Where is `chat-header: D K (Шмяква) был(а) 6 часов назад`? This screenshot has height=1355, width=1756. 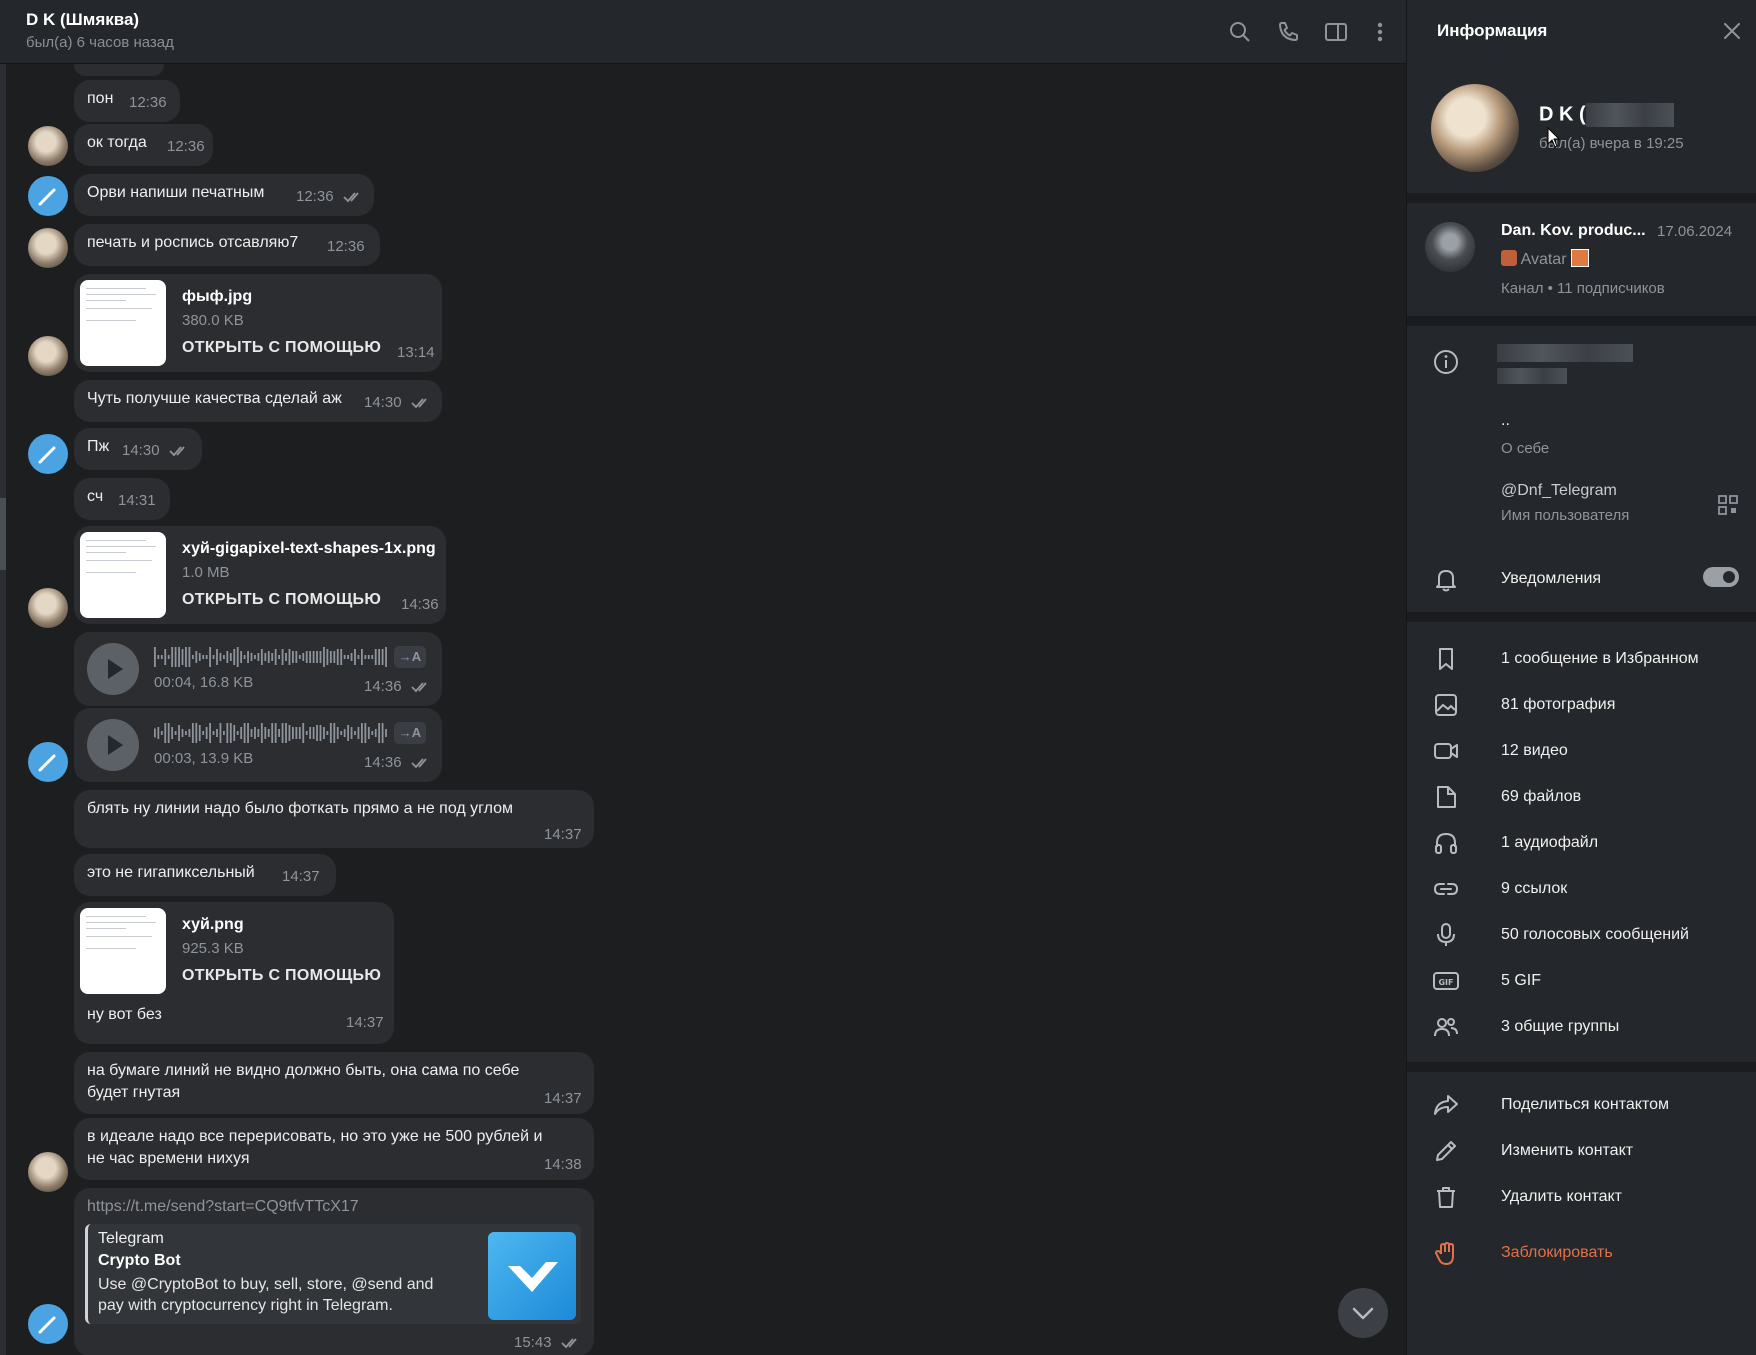
chat-header: D K (Шмяква) был(а) 6 часов назад is located at coordinates (703, 32).